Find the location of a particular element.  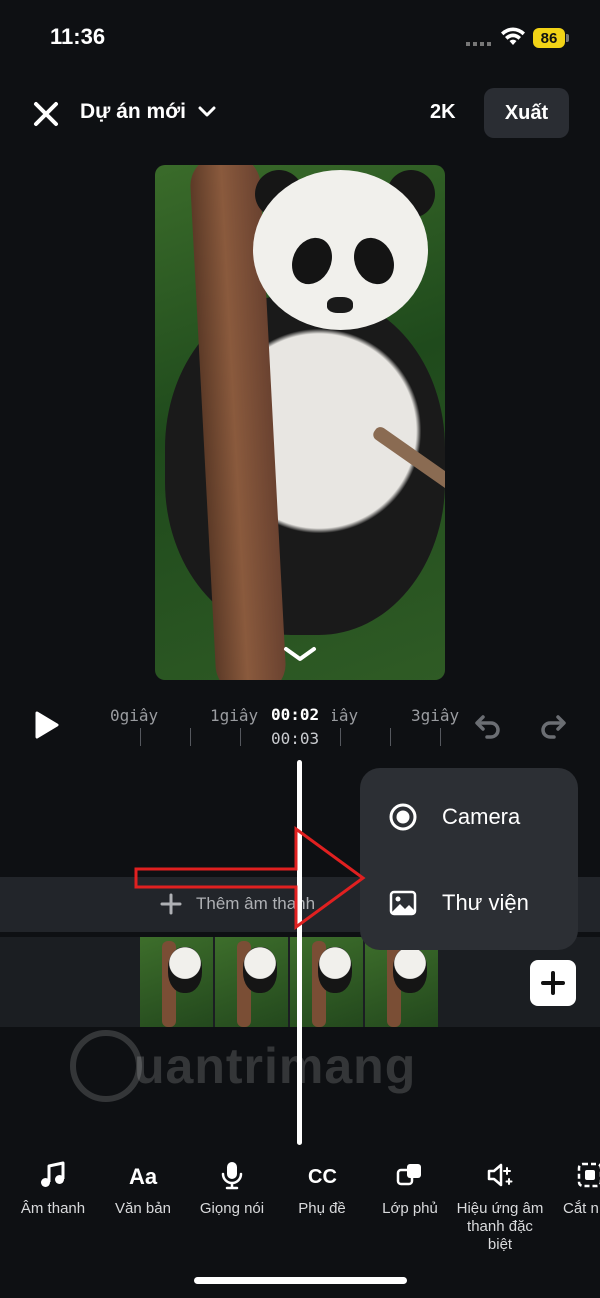

watermark-logo-icon is located at coordinates (106, 1066).